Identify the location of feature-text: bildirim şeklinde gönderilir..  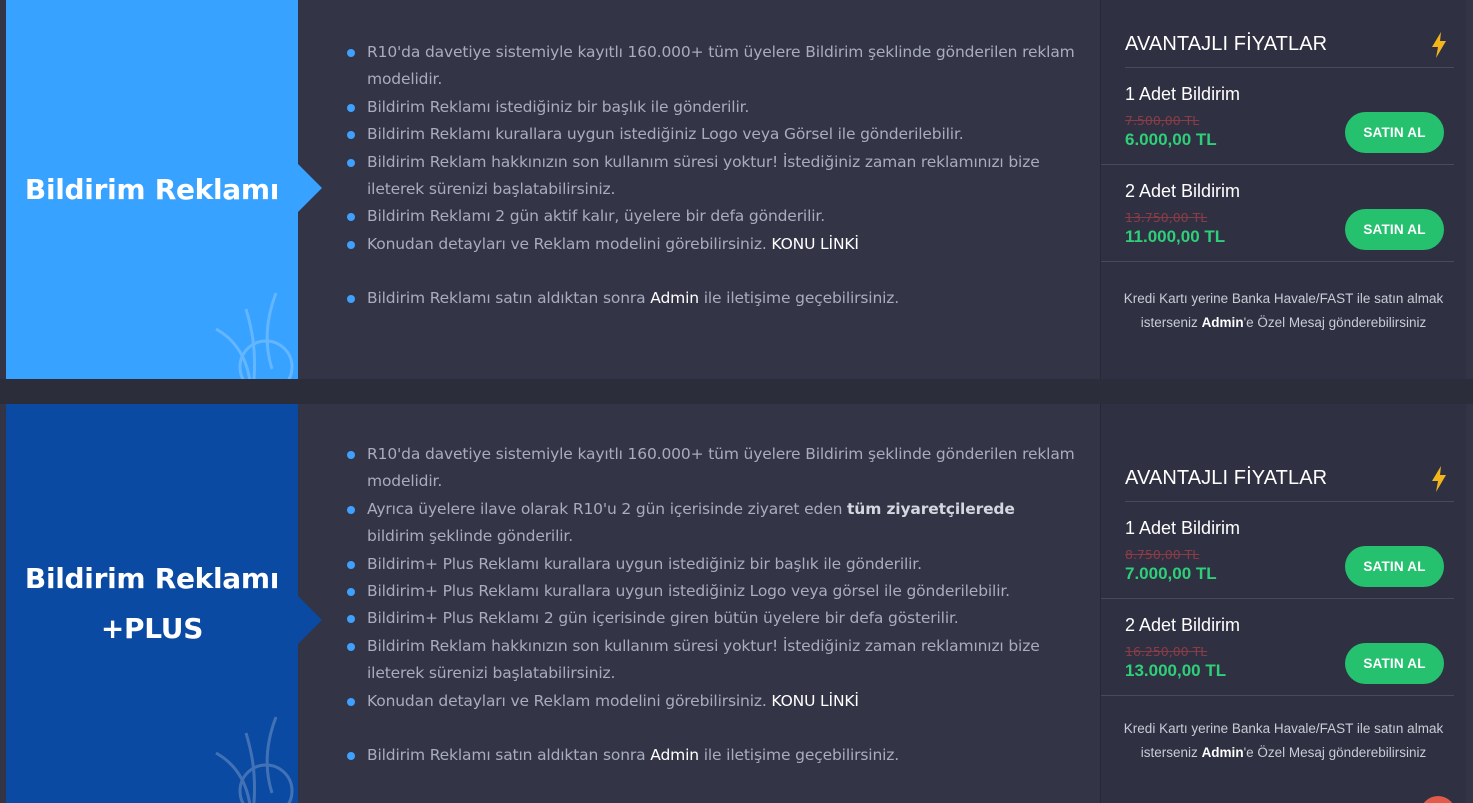
(470, 536).